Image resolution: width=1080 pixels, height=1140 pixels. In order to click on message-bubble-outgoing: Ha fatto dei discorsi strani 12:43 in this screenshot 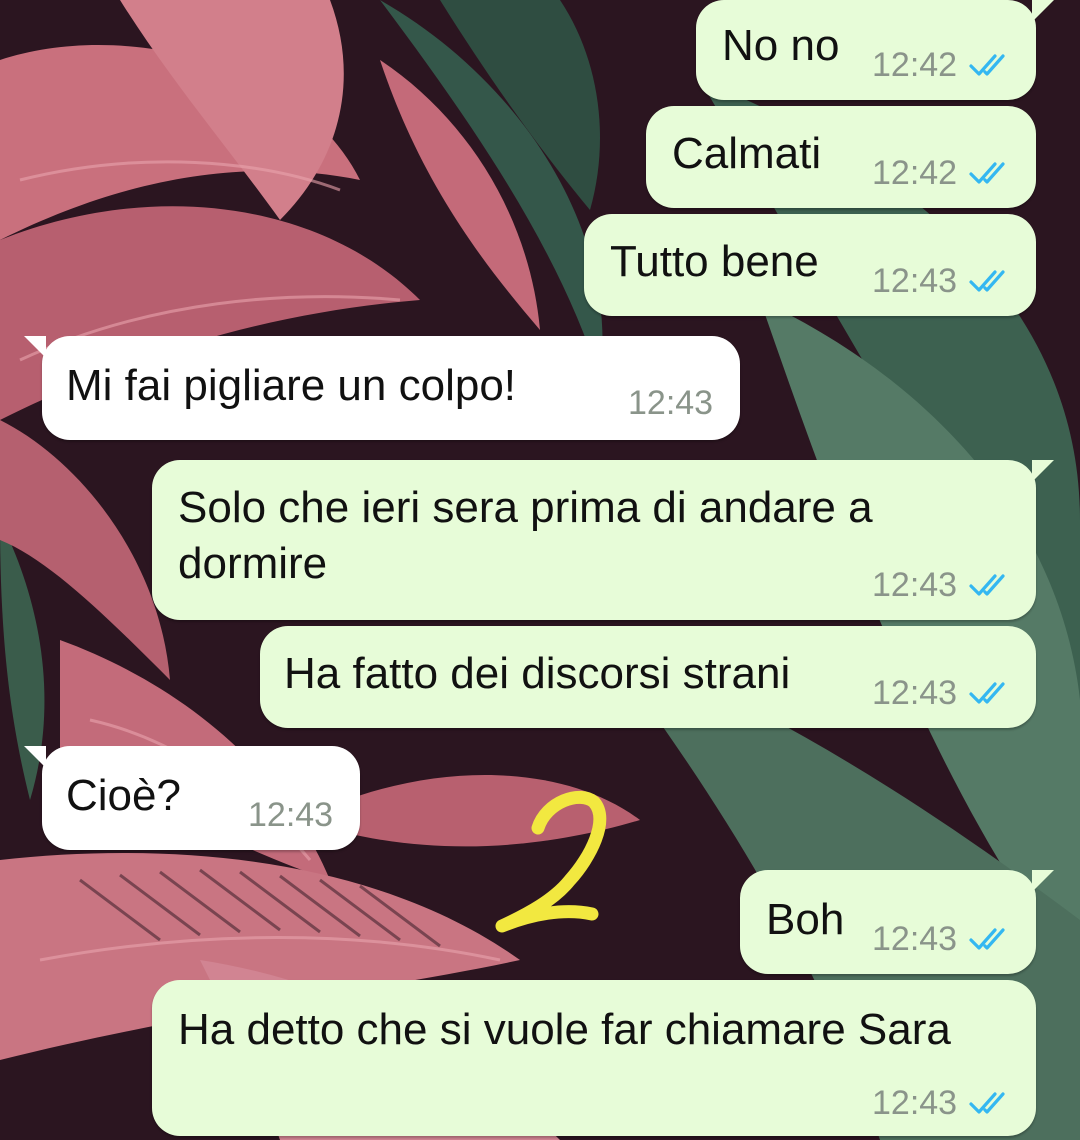, I will do `click(648, 677)`.